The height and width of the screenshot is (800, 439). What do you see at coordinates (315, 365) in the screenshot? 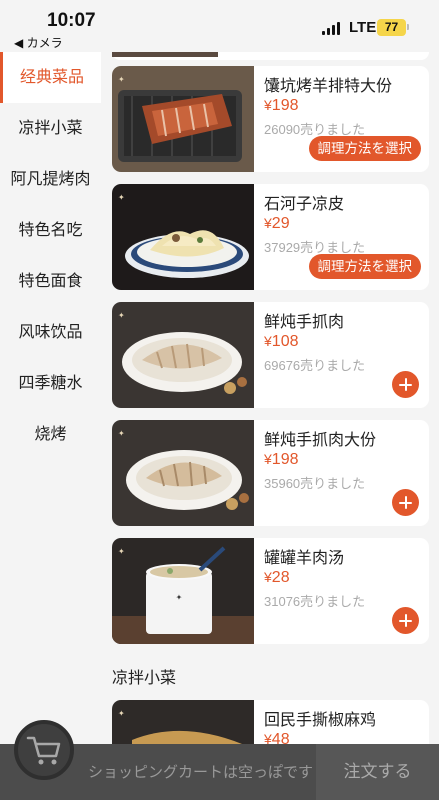
I see `sold-count: 69676売りました` at bounding box center [315, 365].